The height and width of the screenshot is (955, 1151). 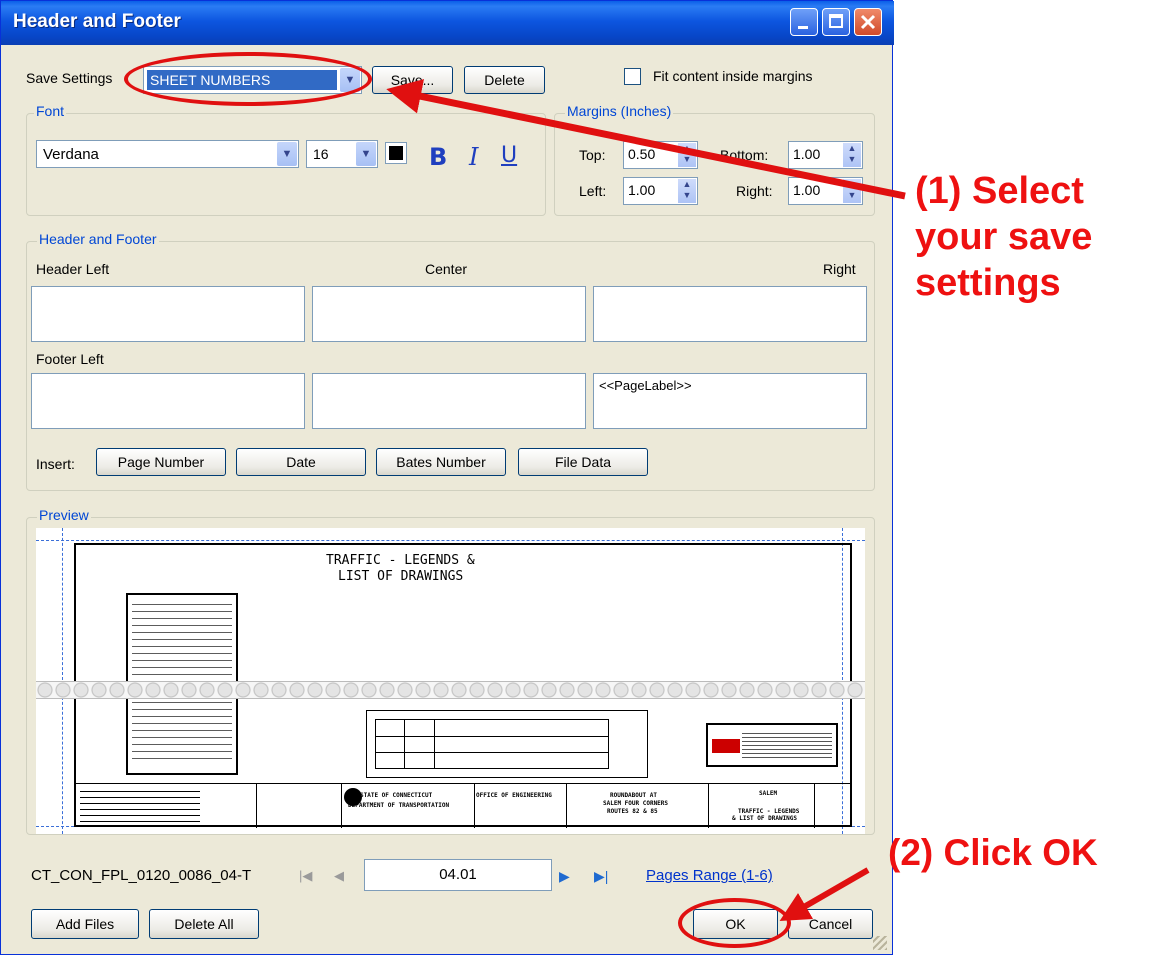 I want to click on annotation-step2: (2) Click OK, so click(x=993, y=852).